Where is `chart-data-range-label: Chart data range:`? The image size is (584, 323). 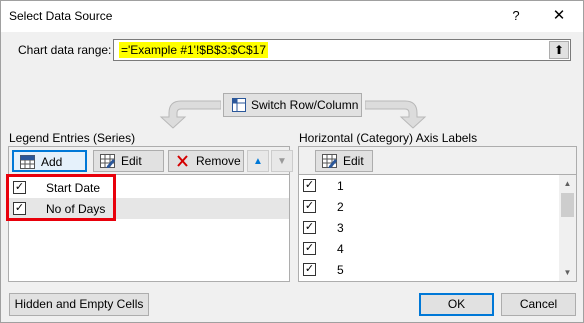 chart-data-range-label: Chart data range: is located at coordinates (64, 50).